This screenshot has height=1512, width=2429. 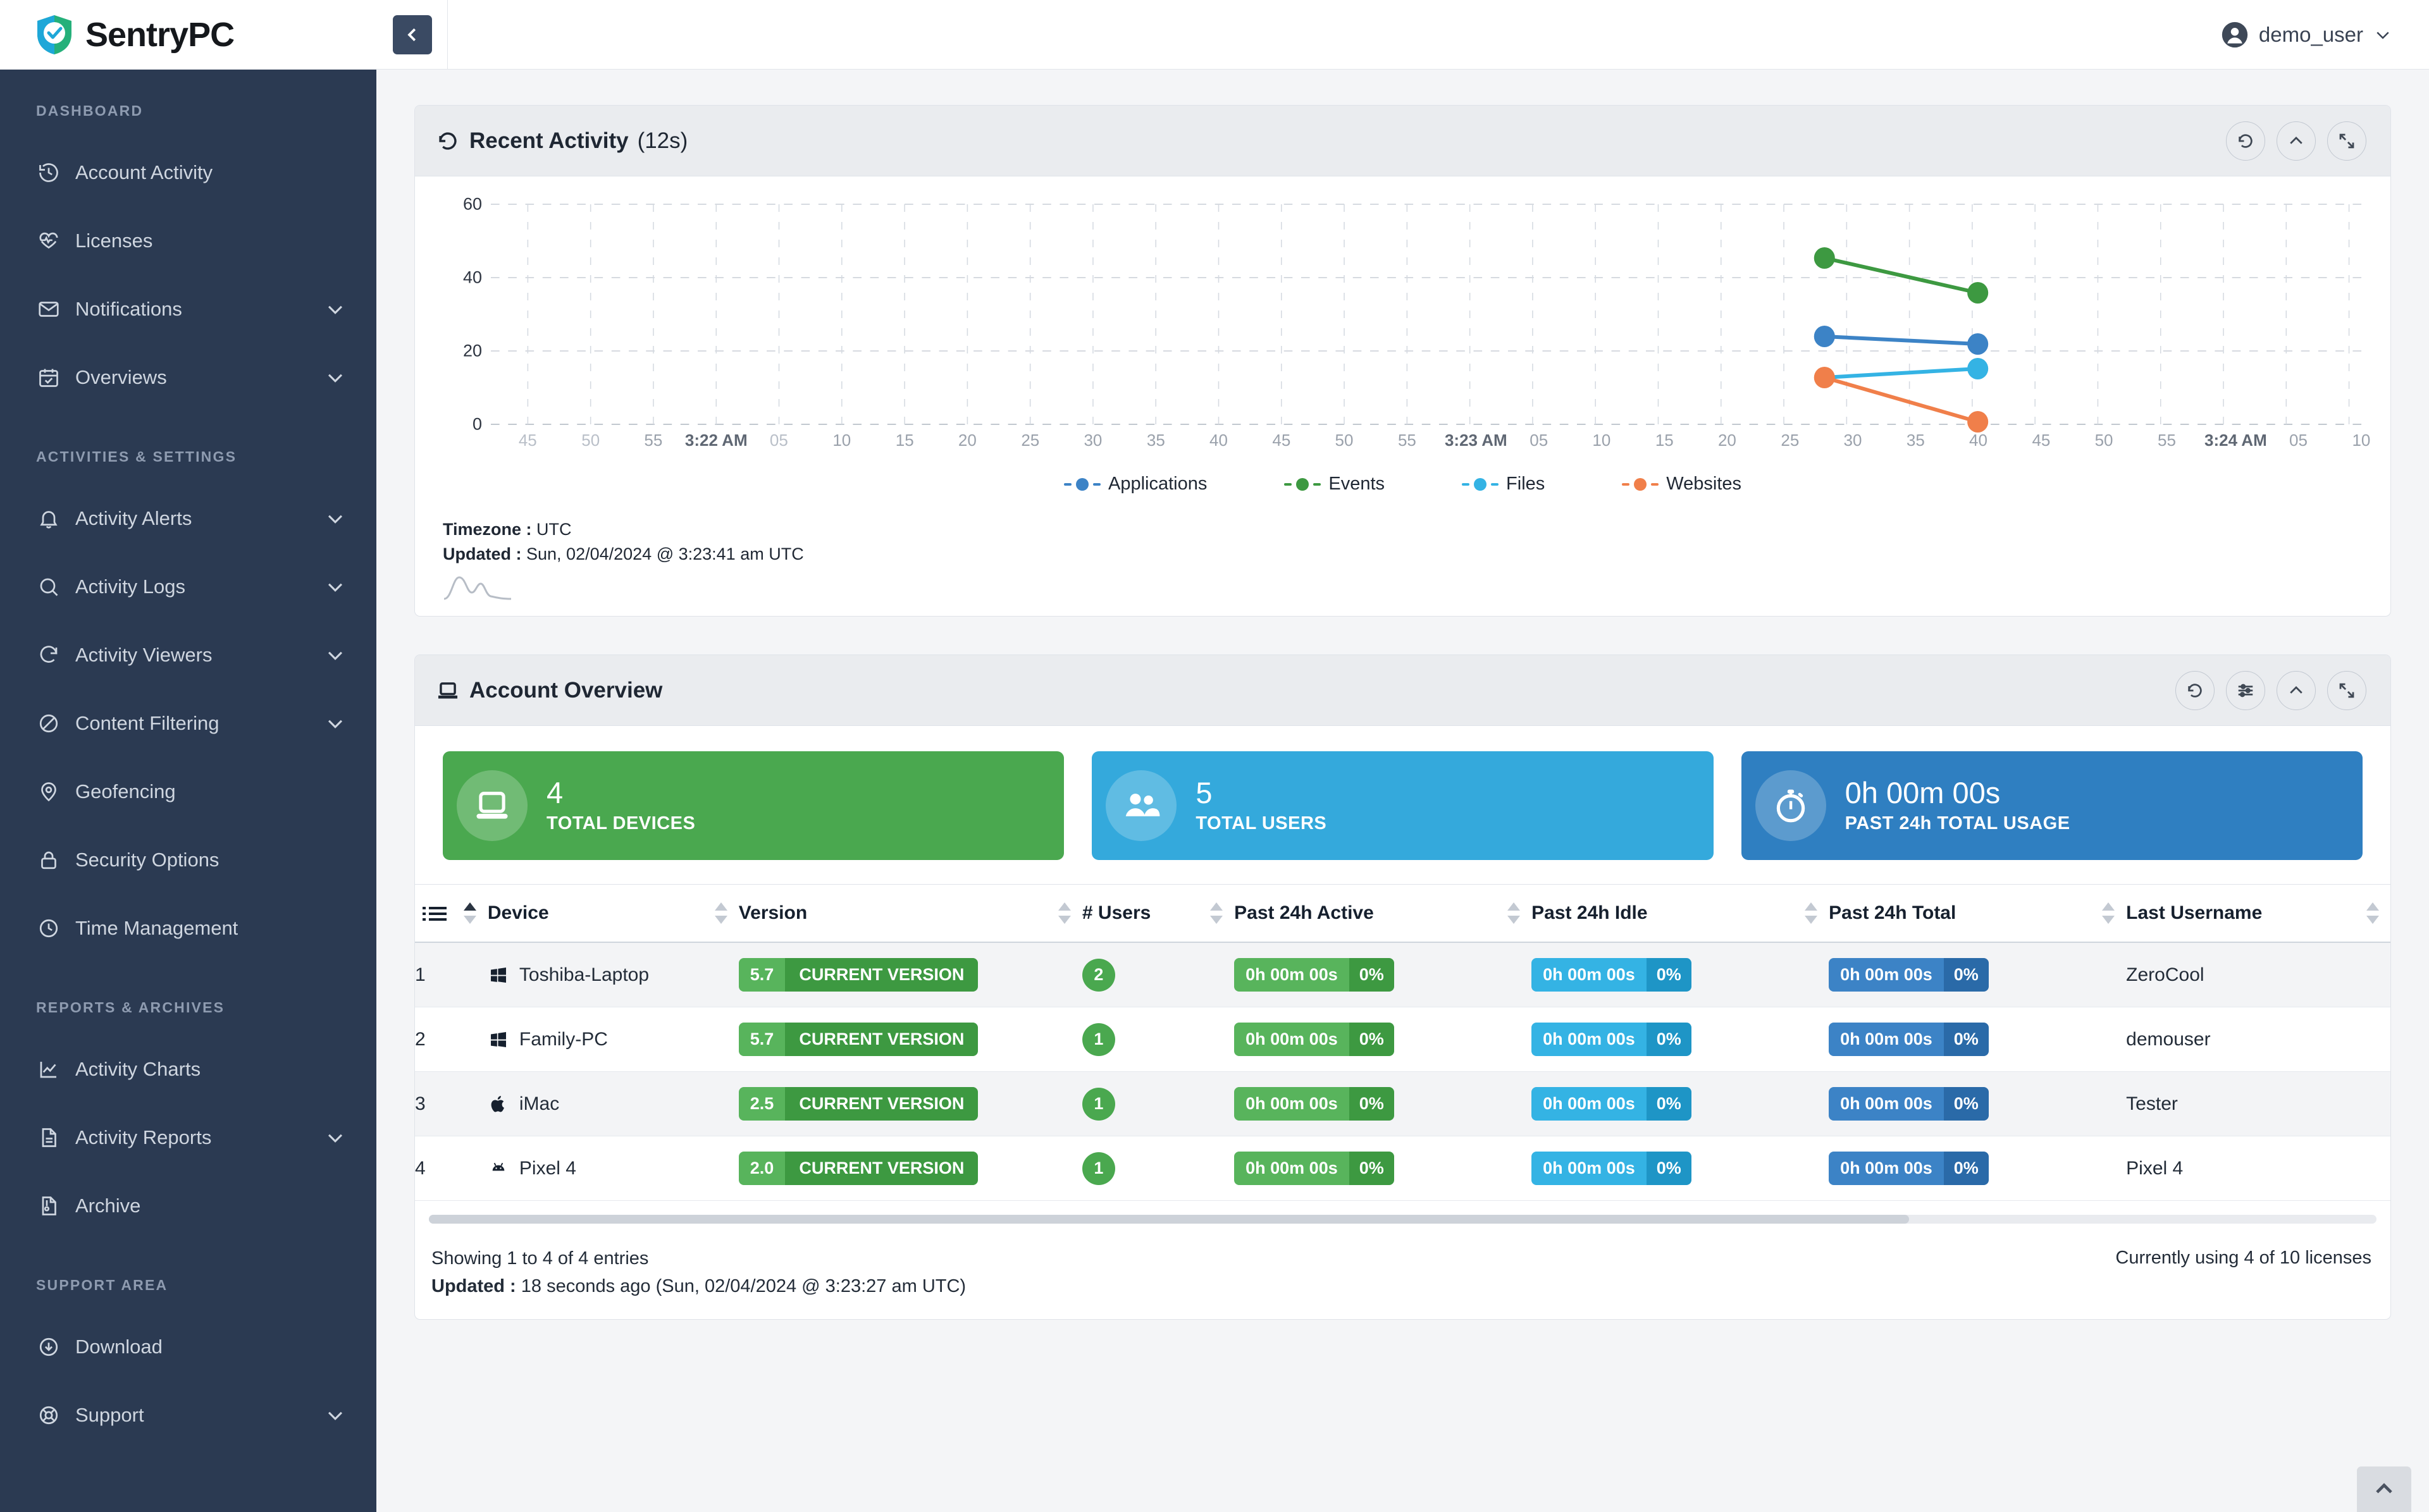 What do you see at coordinates (188, 792) in the screenshot?
I see `sidebar-item-geofencing: Geofencing` at bounding box center [188, 792].